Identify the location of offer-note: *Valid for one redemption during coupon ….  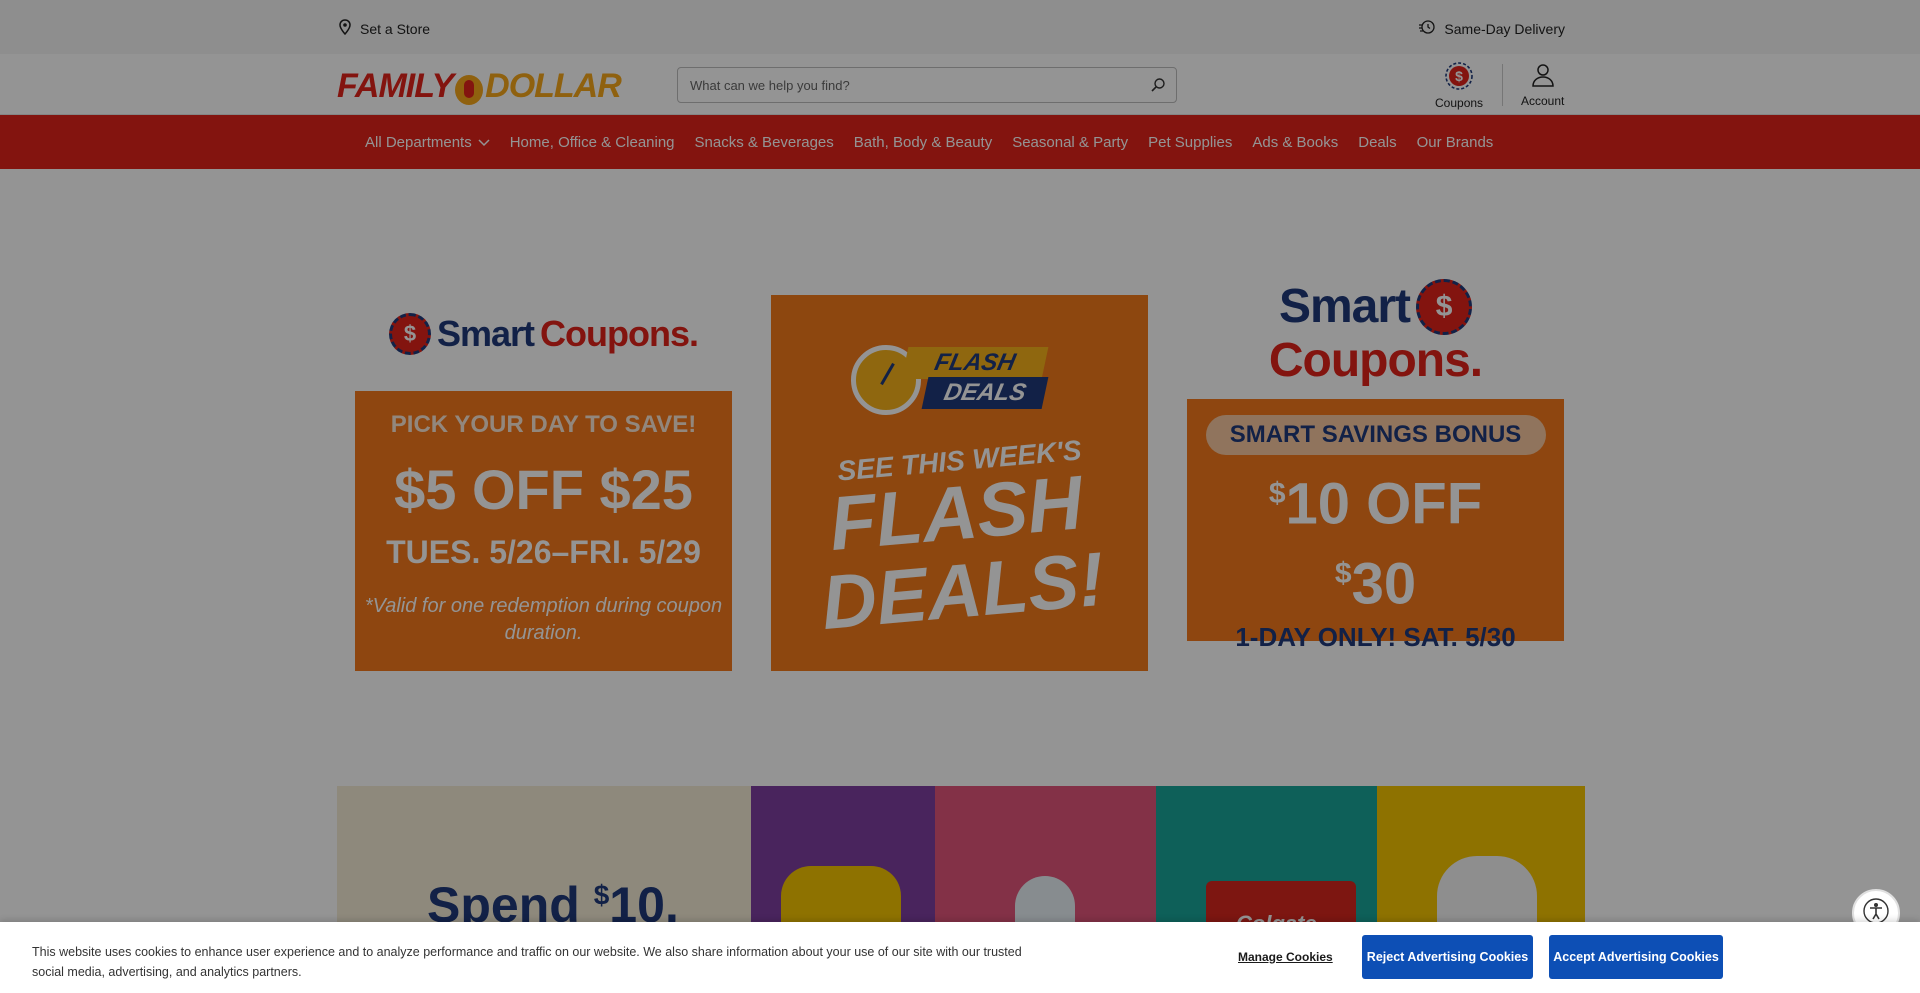
(543, 619).